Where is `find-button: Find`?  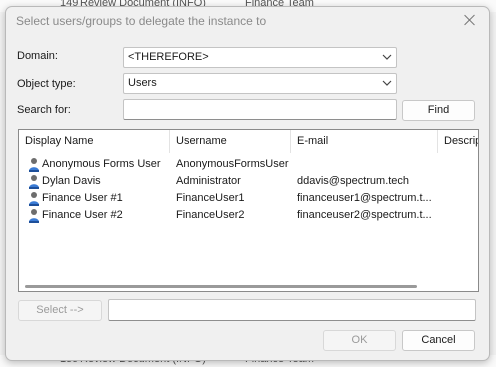 find-button: Find is located at coordinates (438, 110).